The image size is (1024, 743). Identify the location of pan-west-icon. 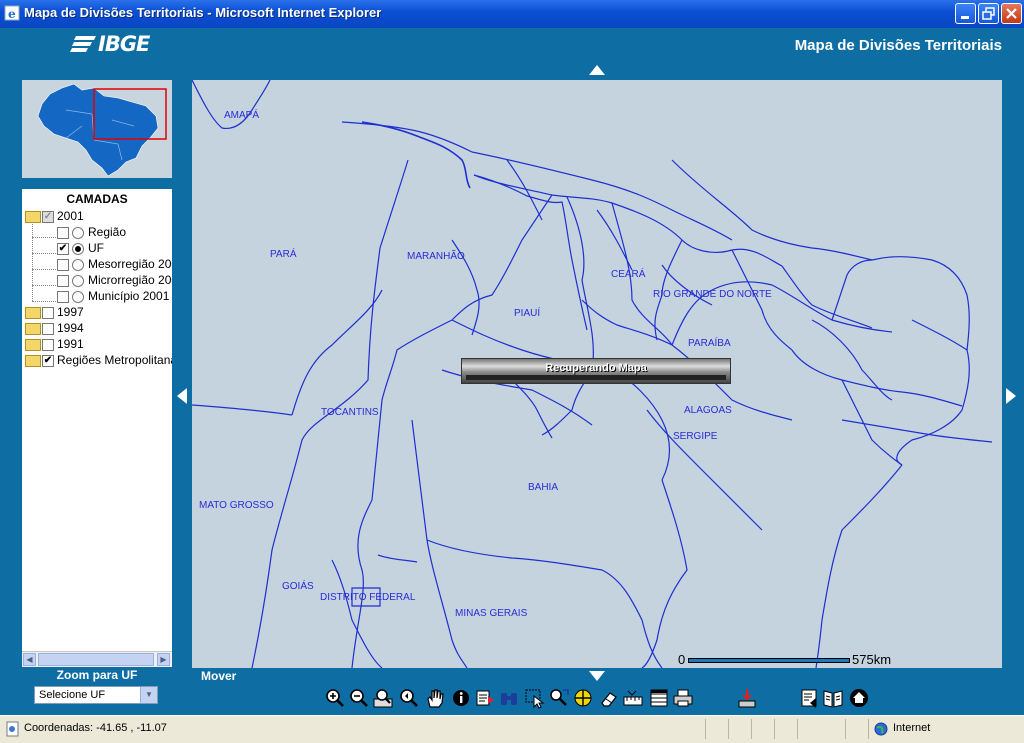
(182, 396).